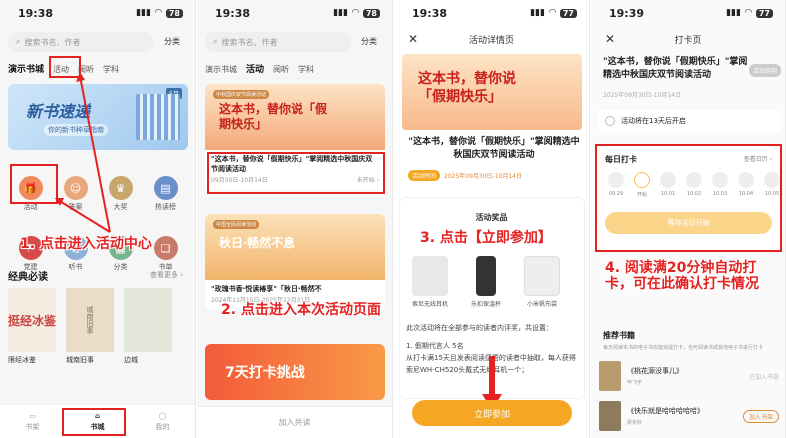 Image resolution: width=786 pixels, height=438 pixels. What do you see at coordinates (492, 413) in the screenshot?
I see `join-now-button: 立即参加` at bounding box center [492, 413].